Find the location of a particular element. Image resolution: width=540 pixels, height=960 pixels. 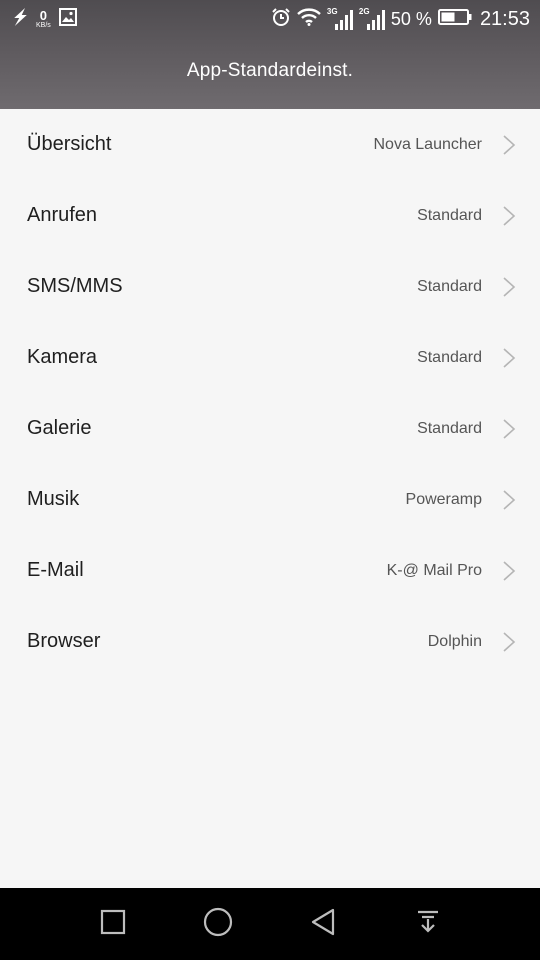

list-item-e-mail: E-Mail K-@ Mail Pro is located at coordinates (270, 570).